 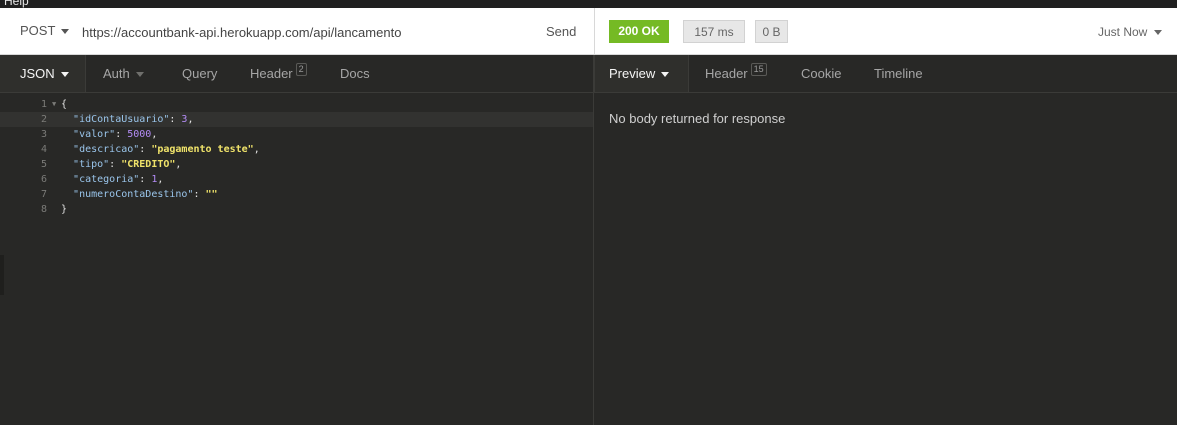 What do you see at coordinates (121, 119) in the screenshot?
I see `json-key: "idContaUsuario"` at bounding box center [121, 119].